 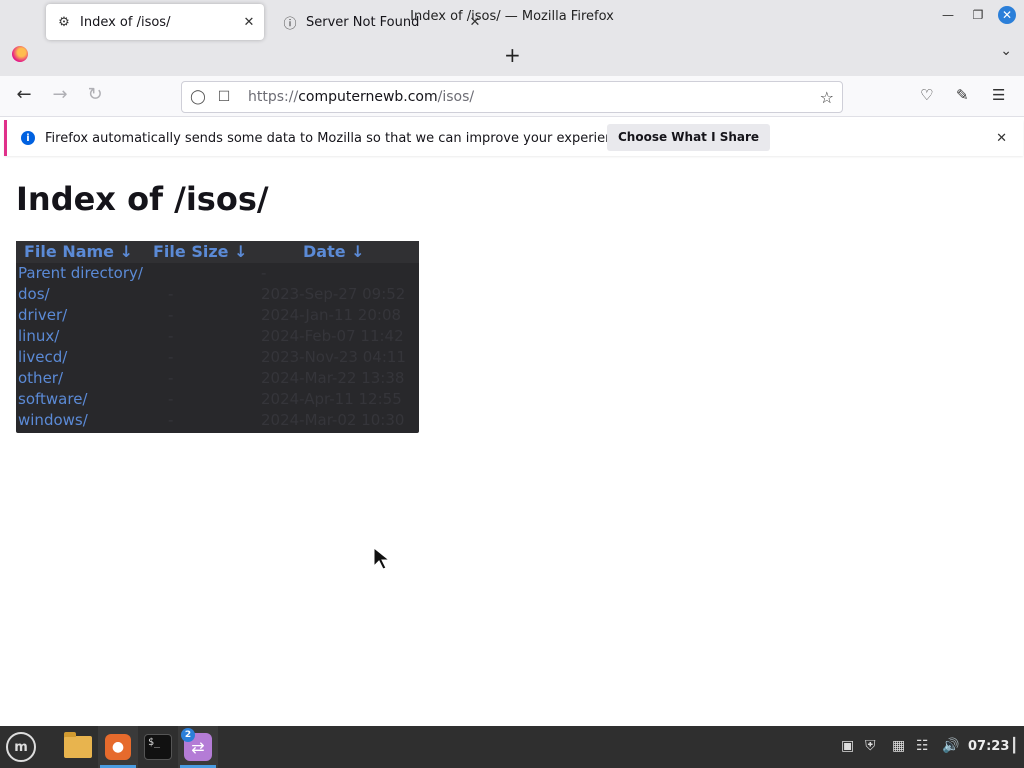 I want to click on directory-link: dos/, so click(x=34, y=294).